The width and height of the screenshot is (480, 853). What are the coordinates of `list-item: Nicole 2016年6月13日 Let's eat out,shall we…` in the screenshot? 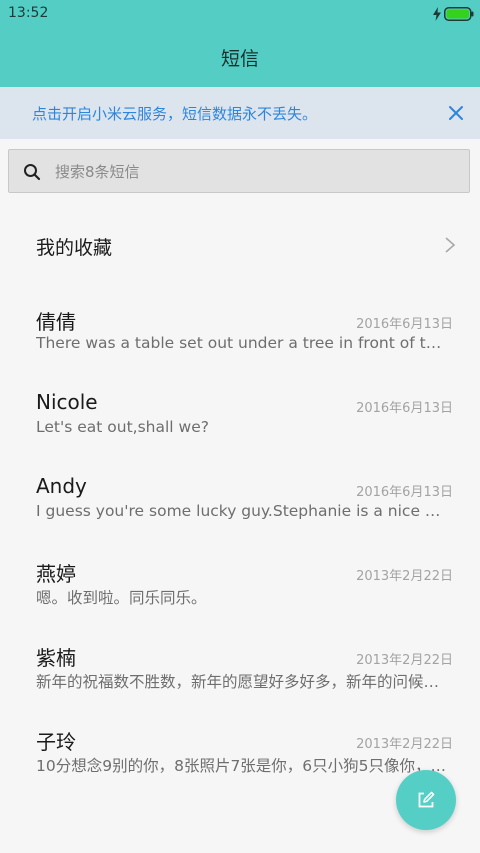 It's located at (240, 420).